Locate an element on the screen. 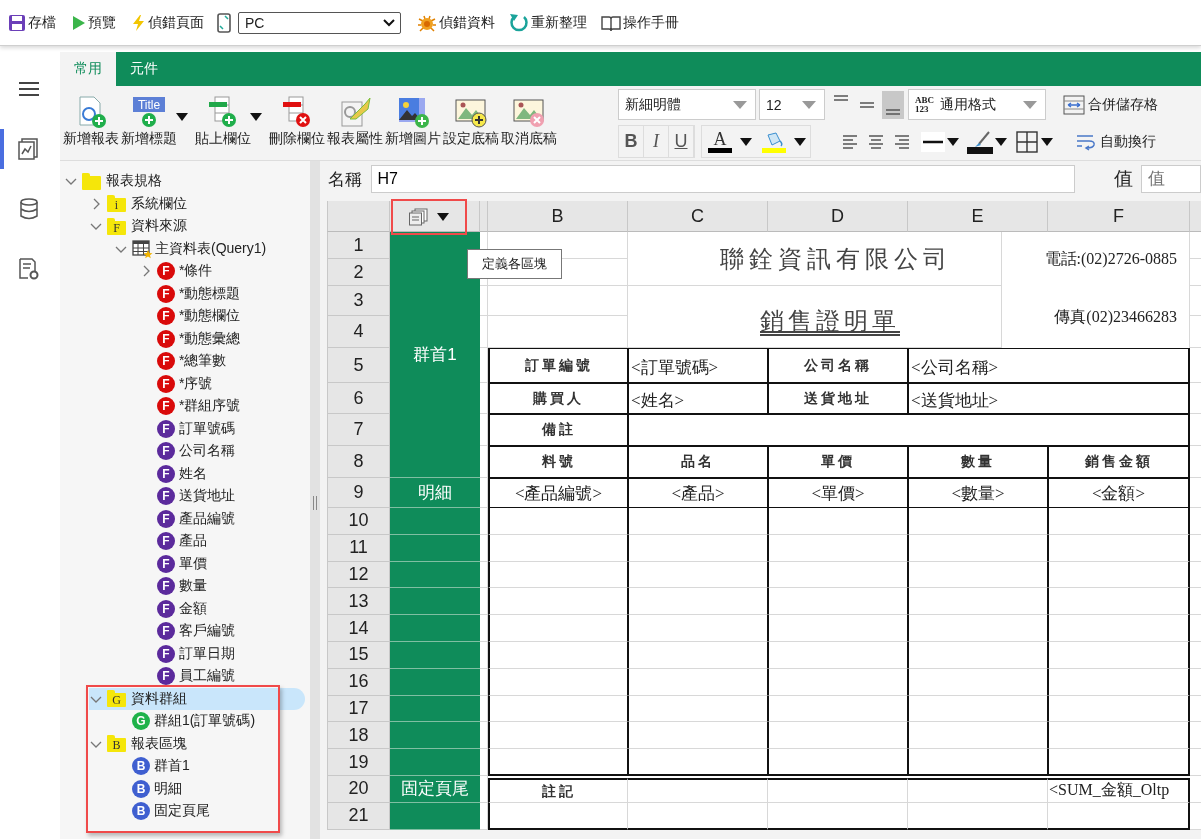  badge-icon: G is located at coordinates (141, 721).